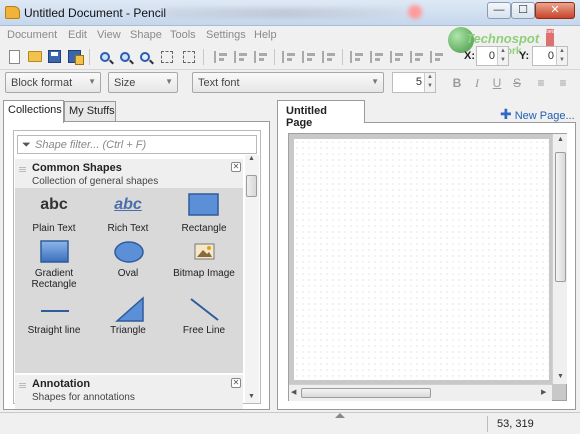 This screenshot has width=580, height=434. I want to click on strikethrough-button: S, so click(517, 83).